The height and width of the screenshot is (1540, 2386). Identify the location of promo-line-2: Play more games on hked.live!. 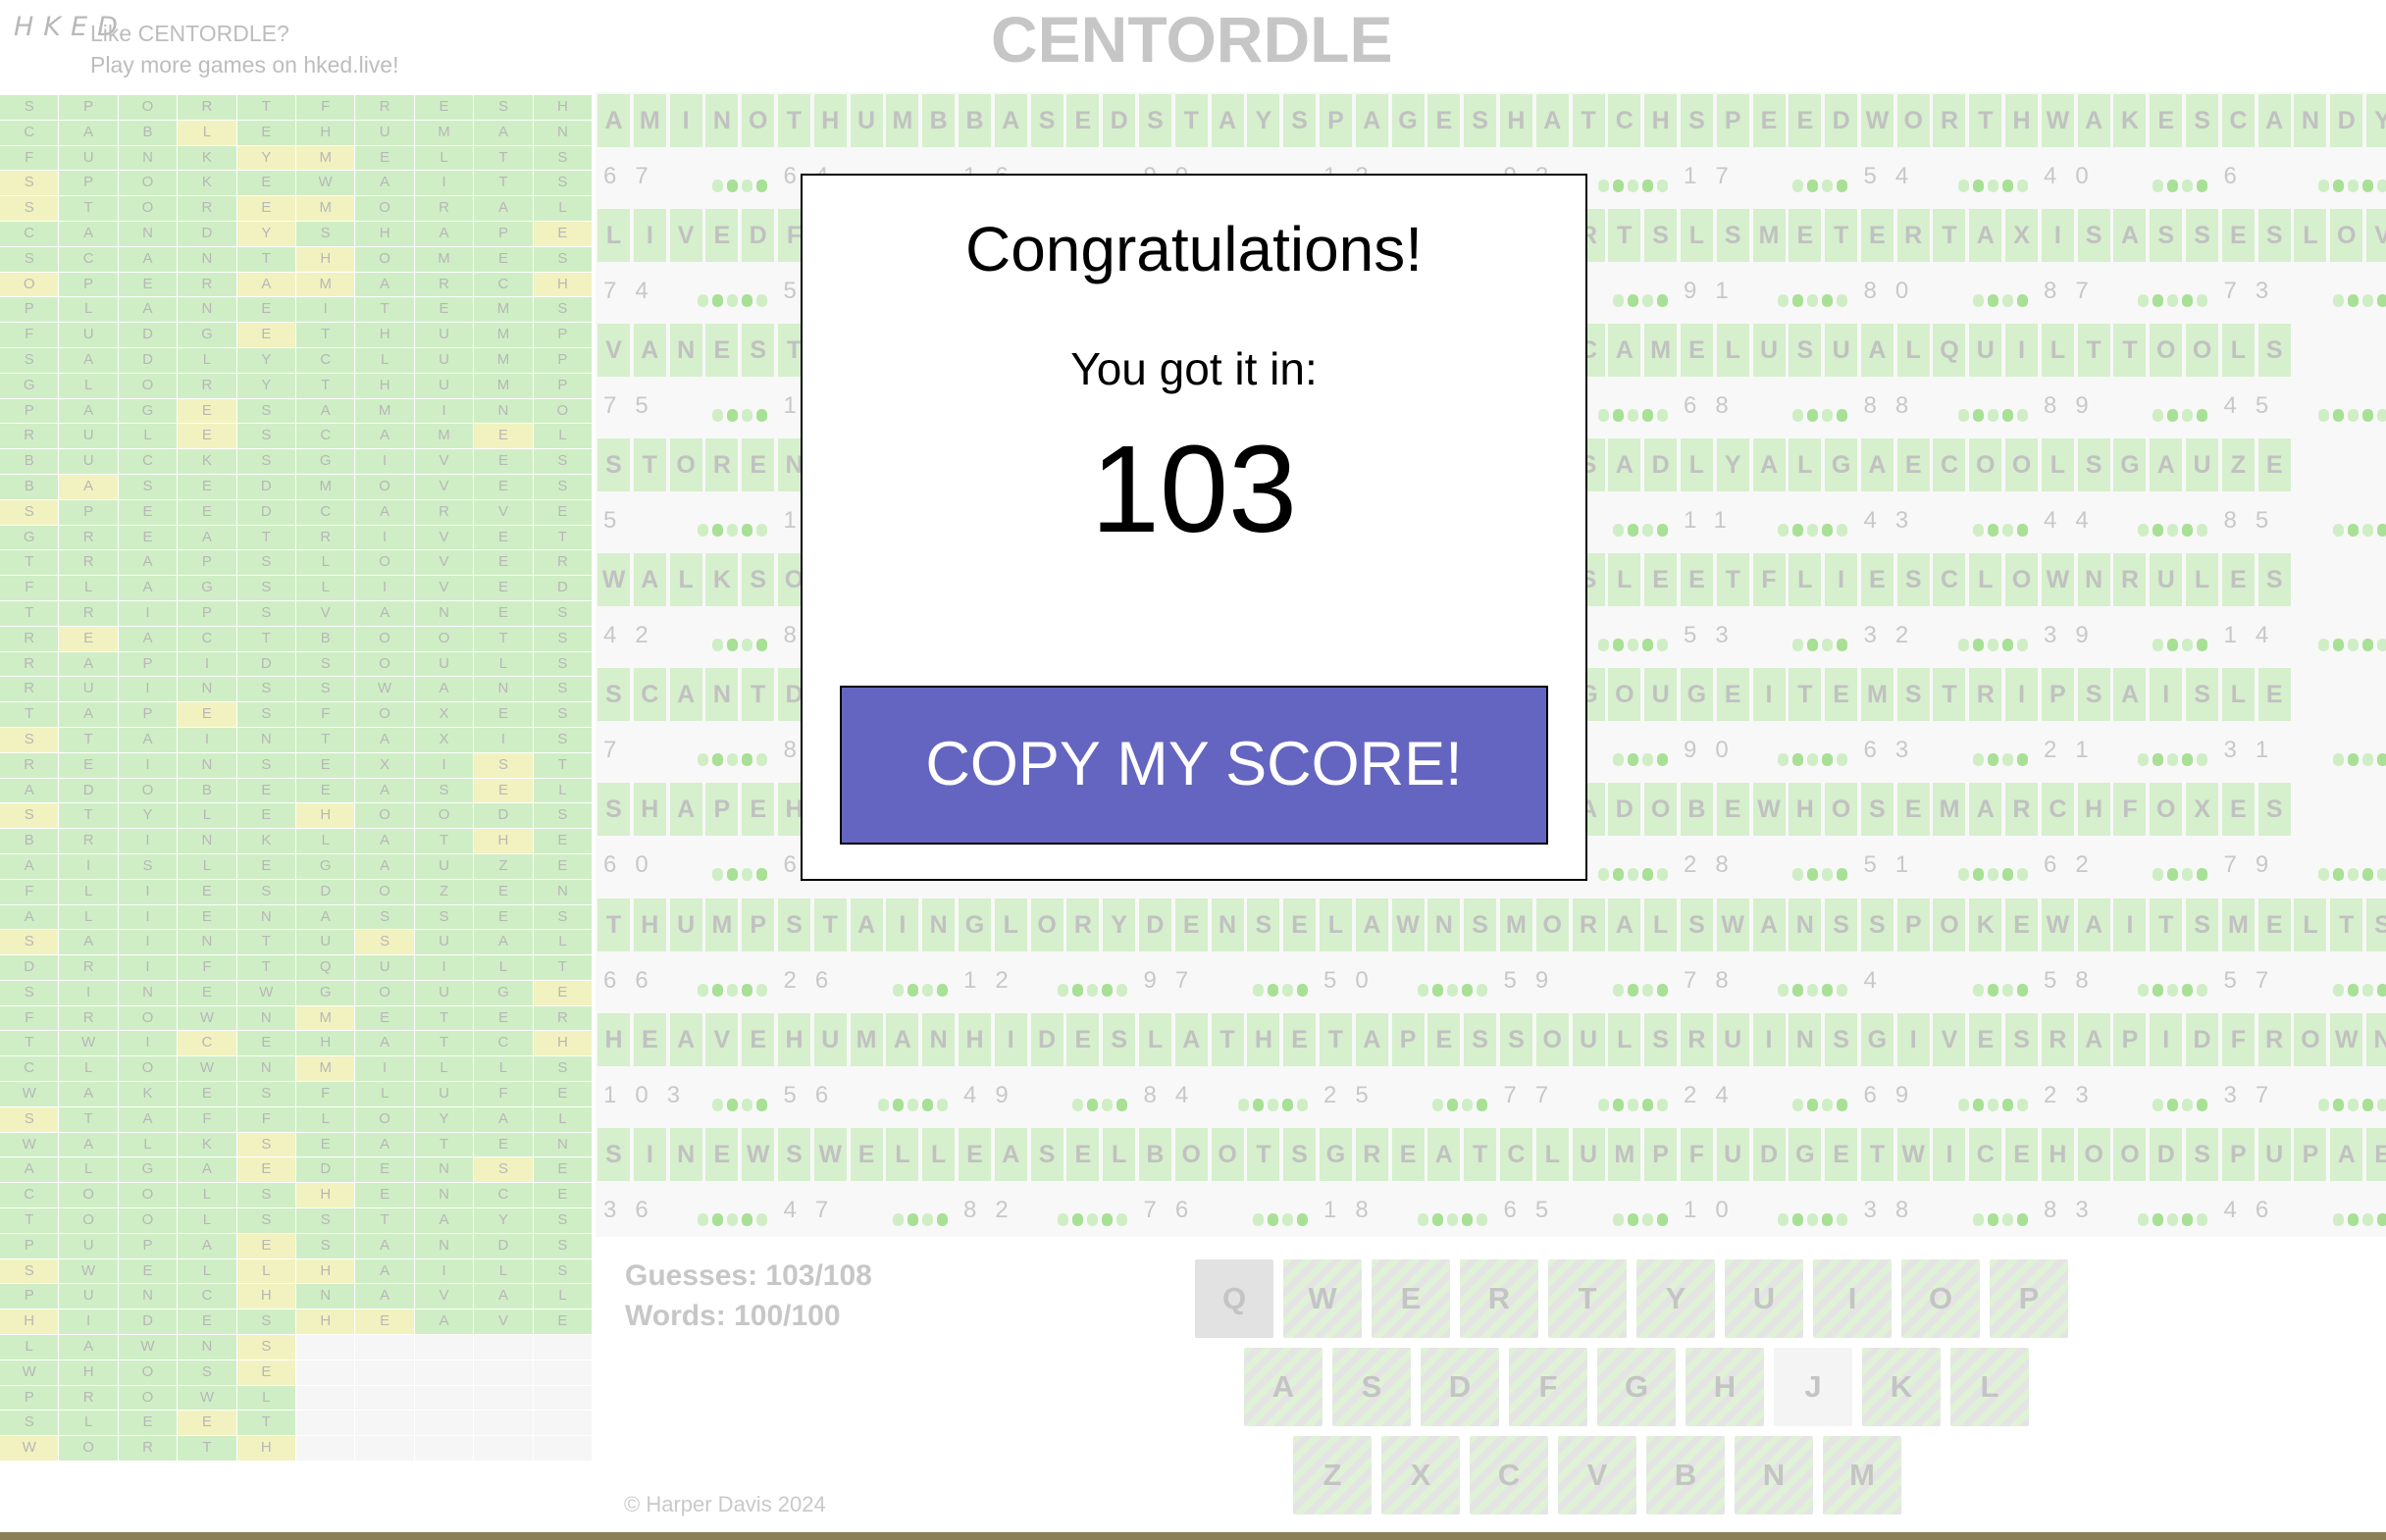
(244, 64).